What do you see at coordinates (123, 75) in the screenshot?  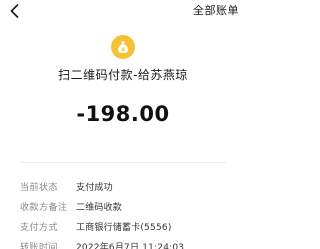 I see `payee-title: 扫二维码付款-给苏燕琼` at bounding box center [123, 75].